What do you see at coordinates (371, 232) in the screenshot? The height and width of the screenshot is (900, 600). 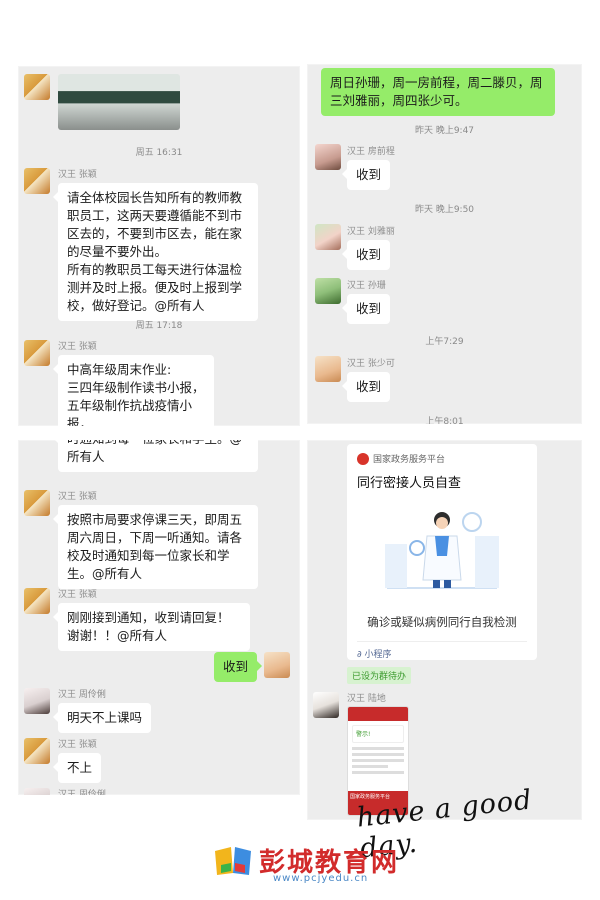 I see `sender-name: 汉王 刘雅丽` at bounding box center [371, 232].